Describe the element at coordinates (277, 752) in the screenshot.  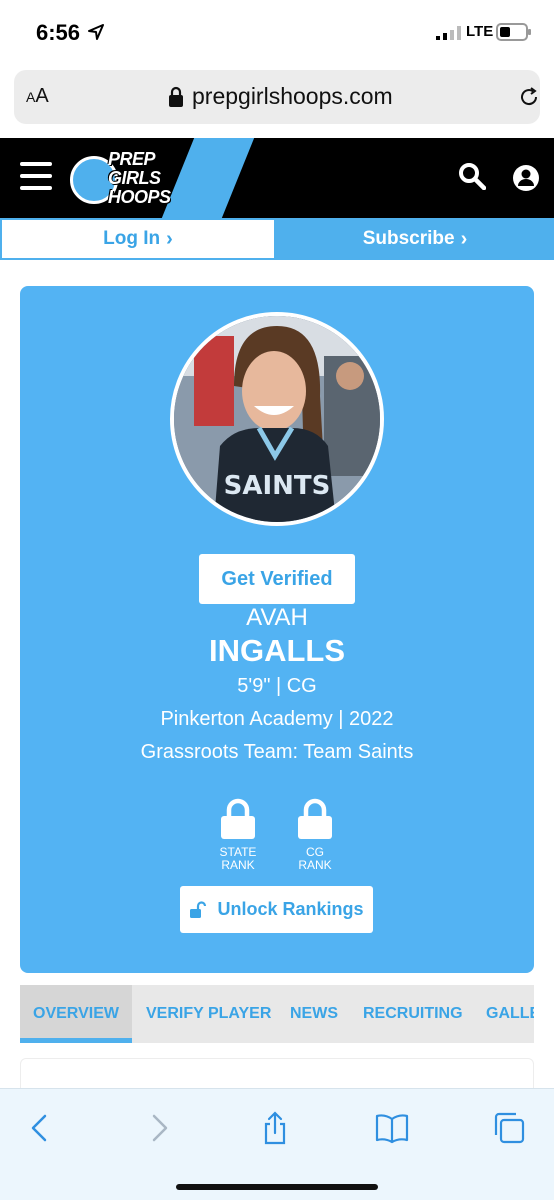
I see `player-grassroots-team: Grassroots Team: Team Saints` at that location.